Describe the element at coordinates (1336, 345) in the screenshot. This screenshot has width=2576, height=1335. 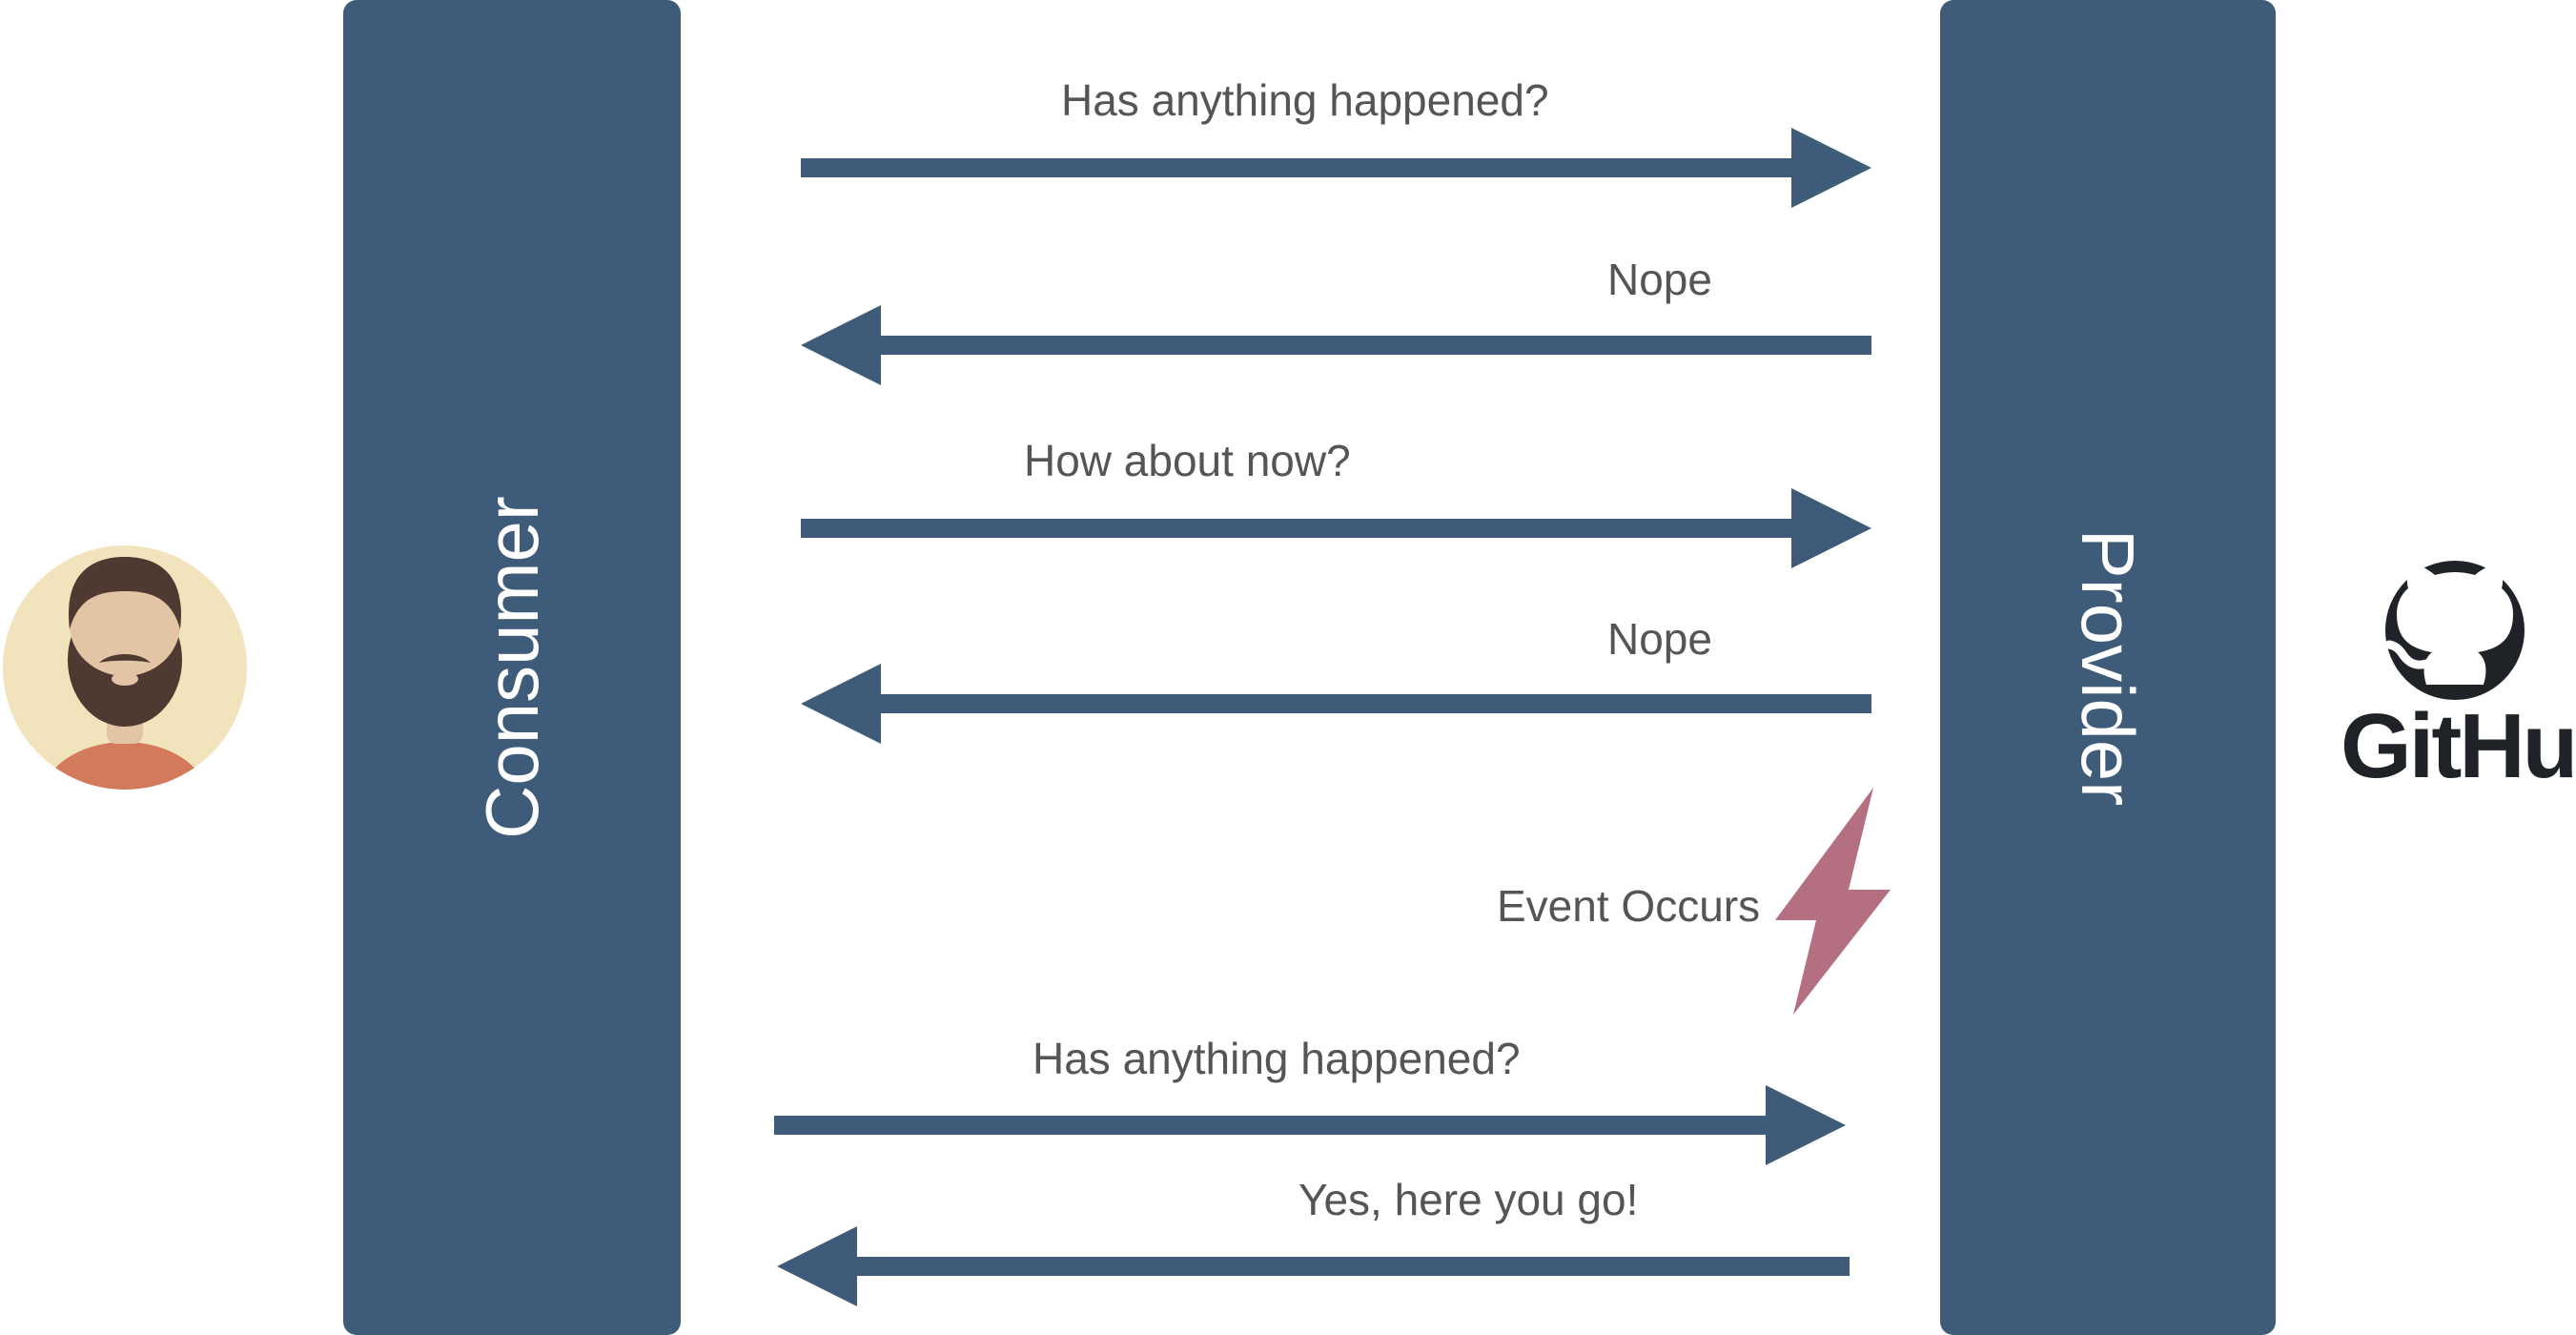
I see `message-2-arrow` at that location.